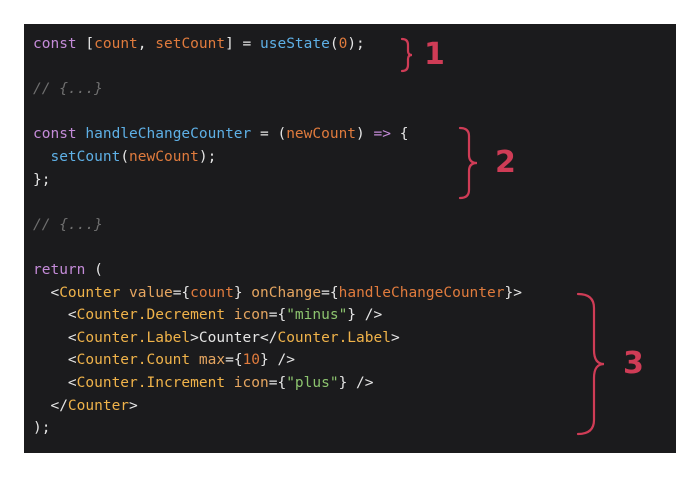 The width and height of the screenshot is (700, 477). I want to click on code-token-plain: </, so click(50, 405).